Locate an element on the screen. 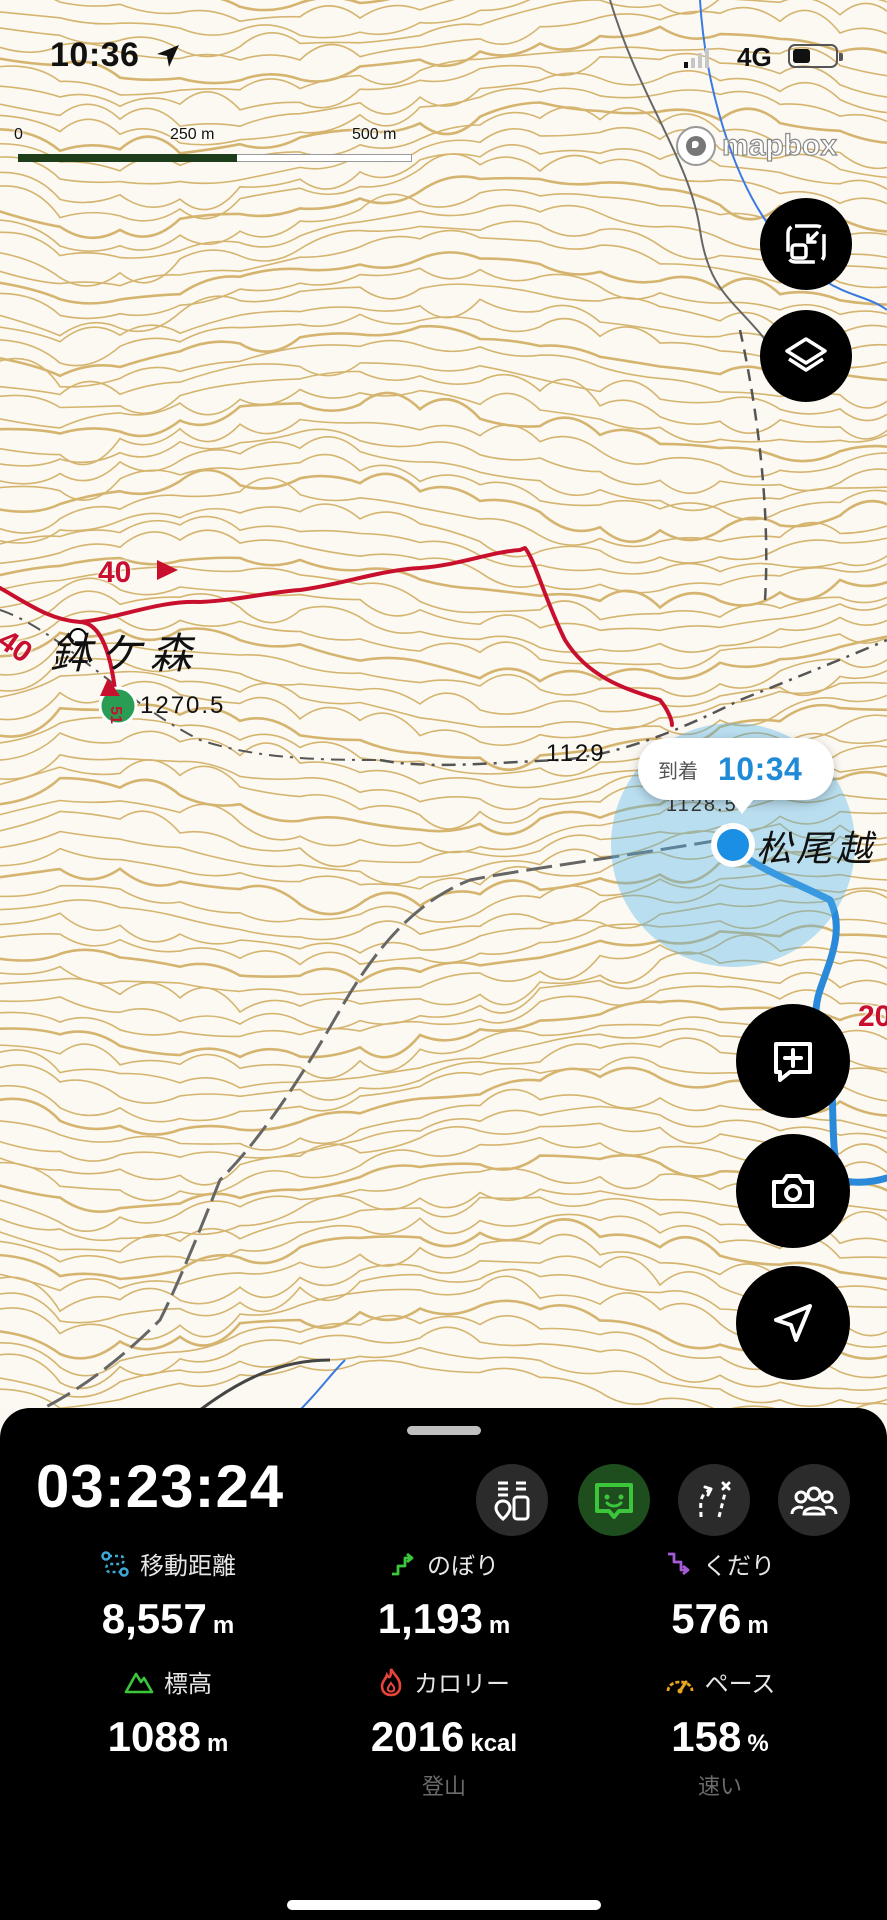  group-icon is located at coordinates (814, 1501).